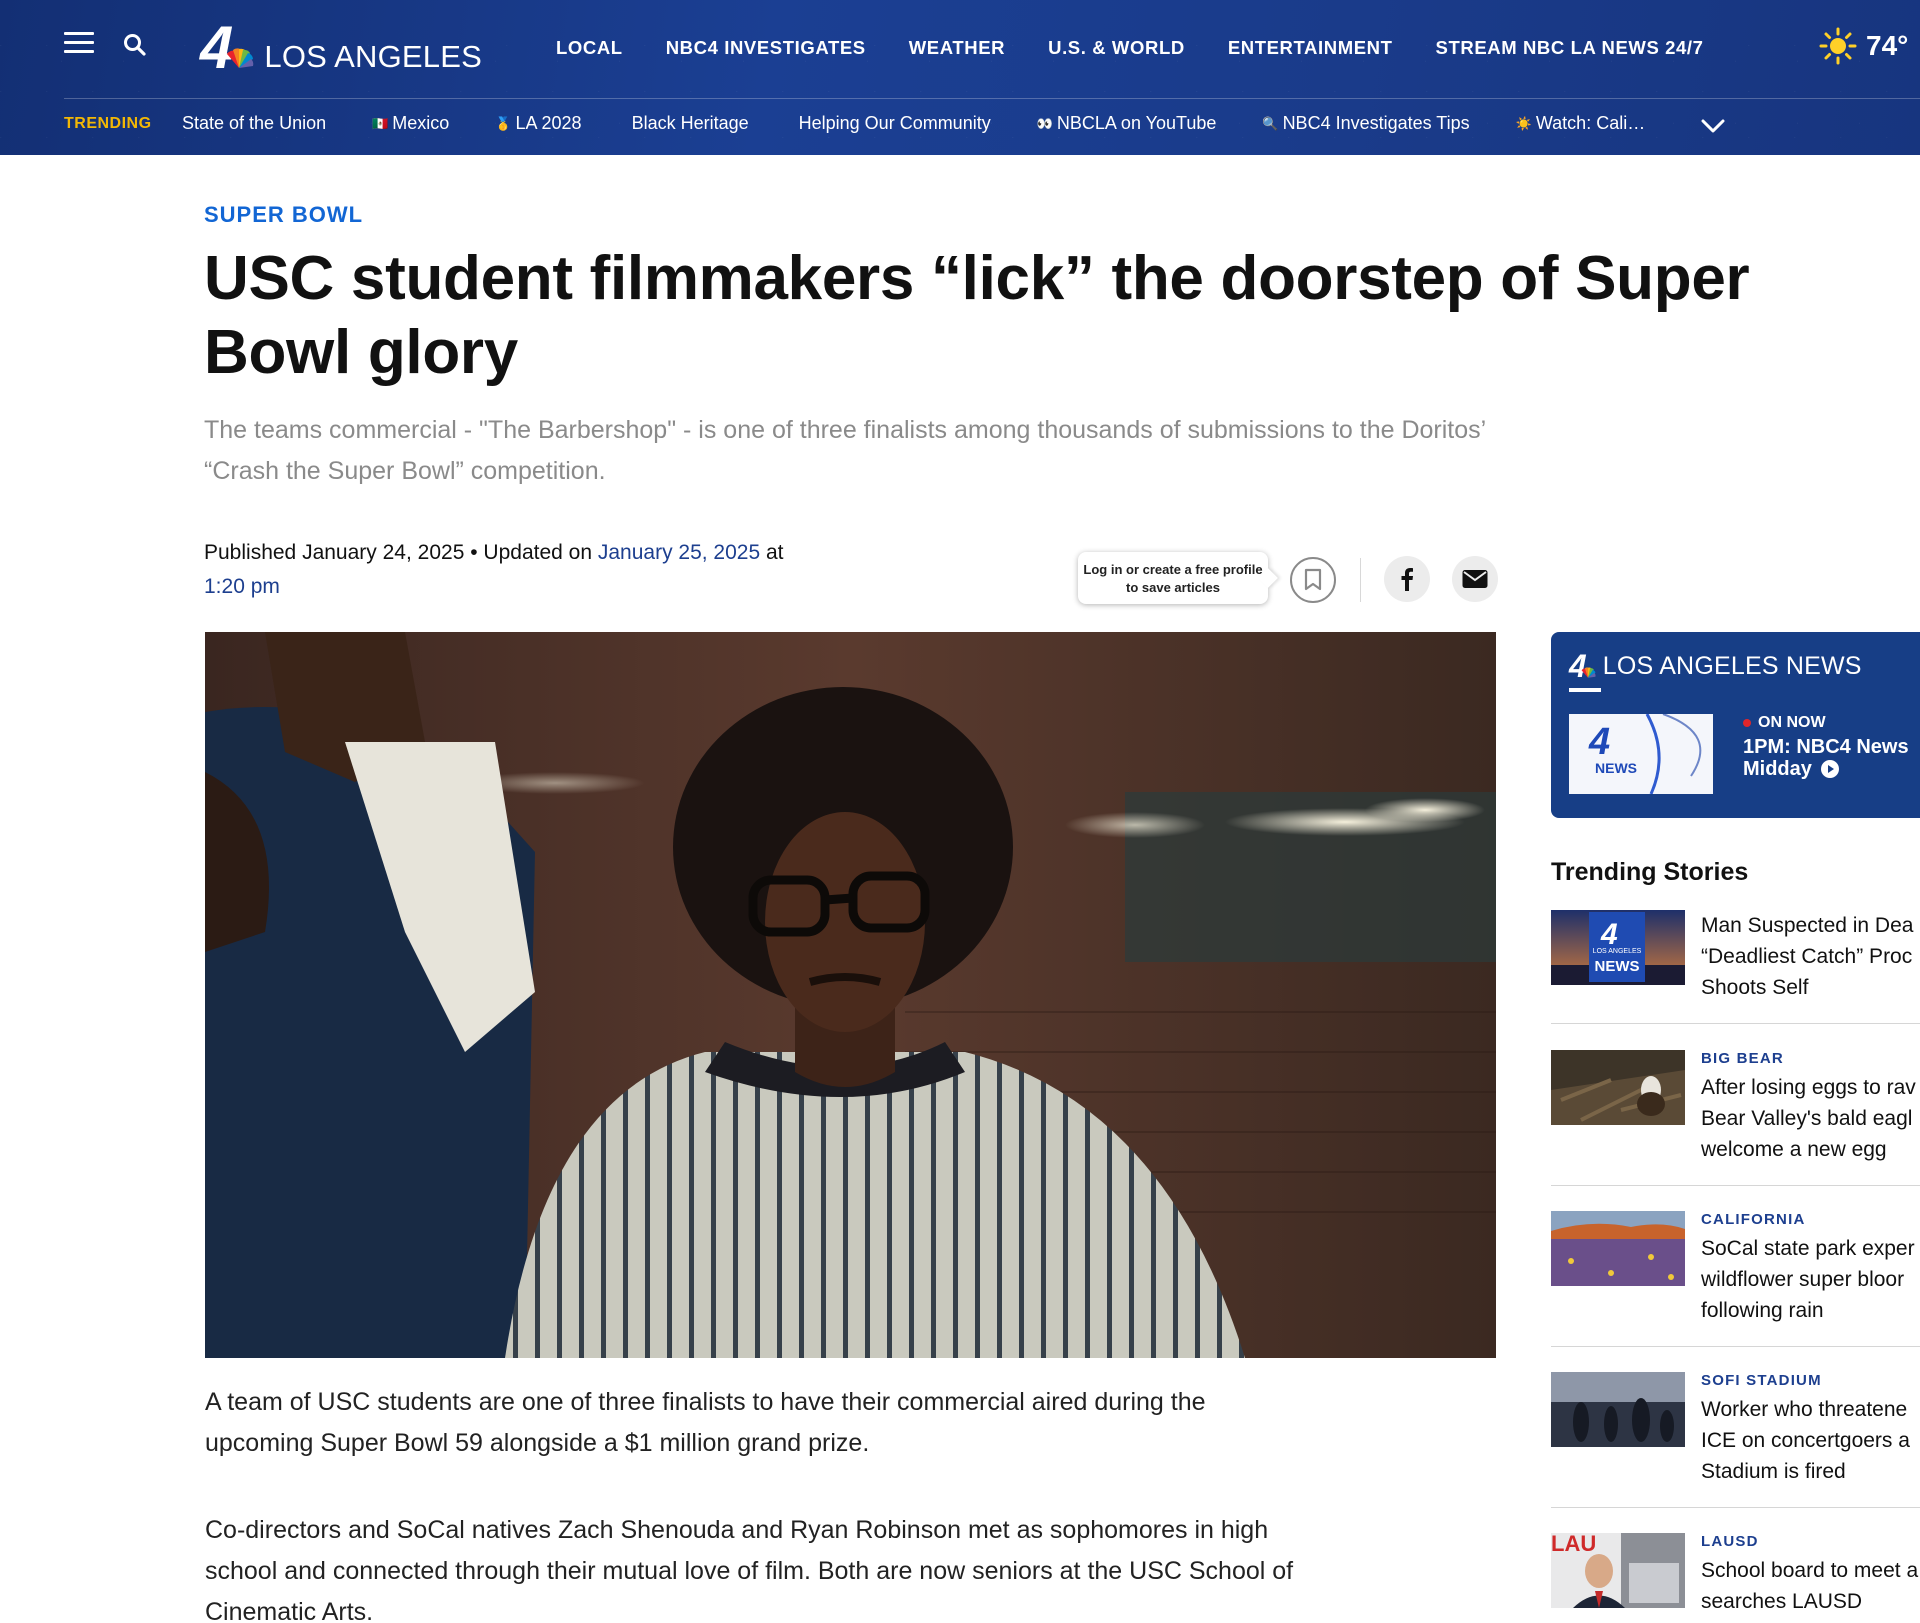 The height and width of the screenshot is (1623, 1920). What do you see at coordinates (1742, 1058) in the screenshot?
I see `story-category: BIG BEAR` at bounding box center [1742, 1058].